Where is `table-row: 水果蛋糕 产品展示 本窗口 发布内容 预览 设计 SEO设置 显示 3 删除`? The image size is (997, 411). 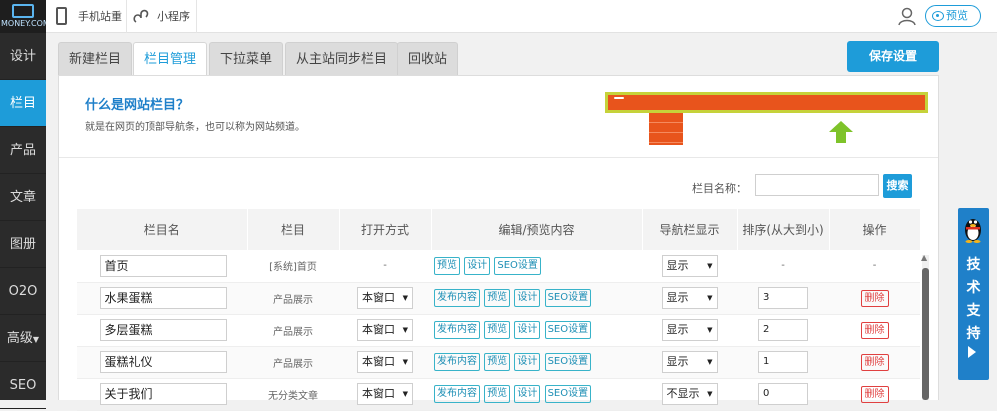
table-row: 水果蛋糕 产品展示 本窗口 发布内容 预览 设计 SEO设置 显示 3 删除 is located at coordinates (498, 298).